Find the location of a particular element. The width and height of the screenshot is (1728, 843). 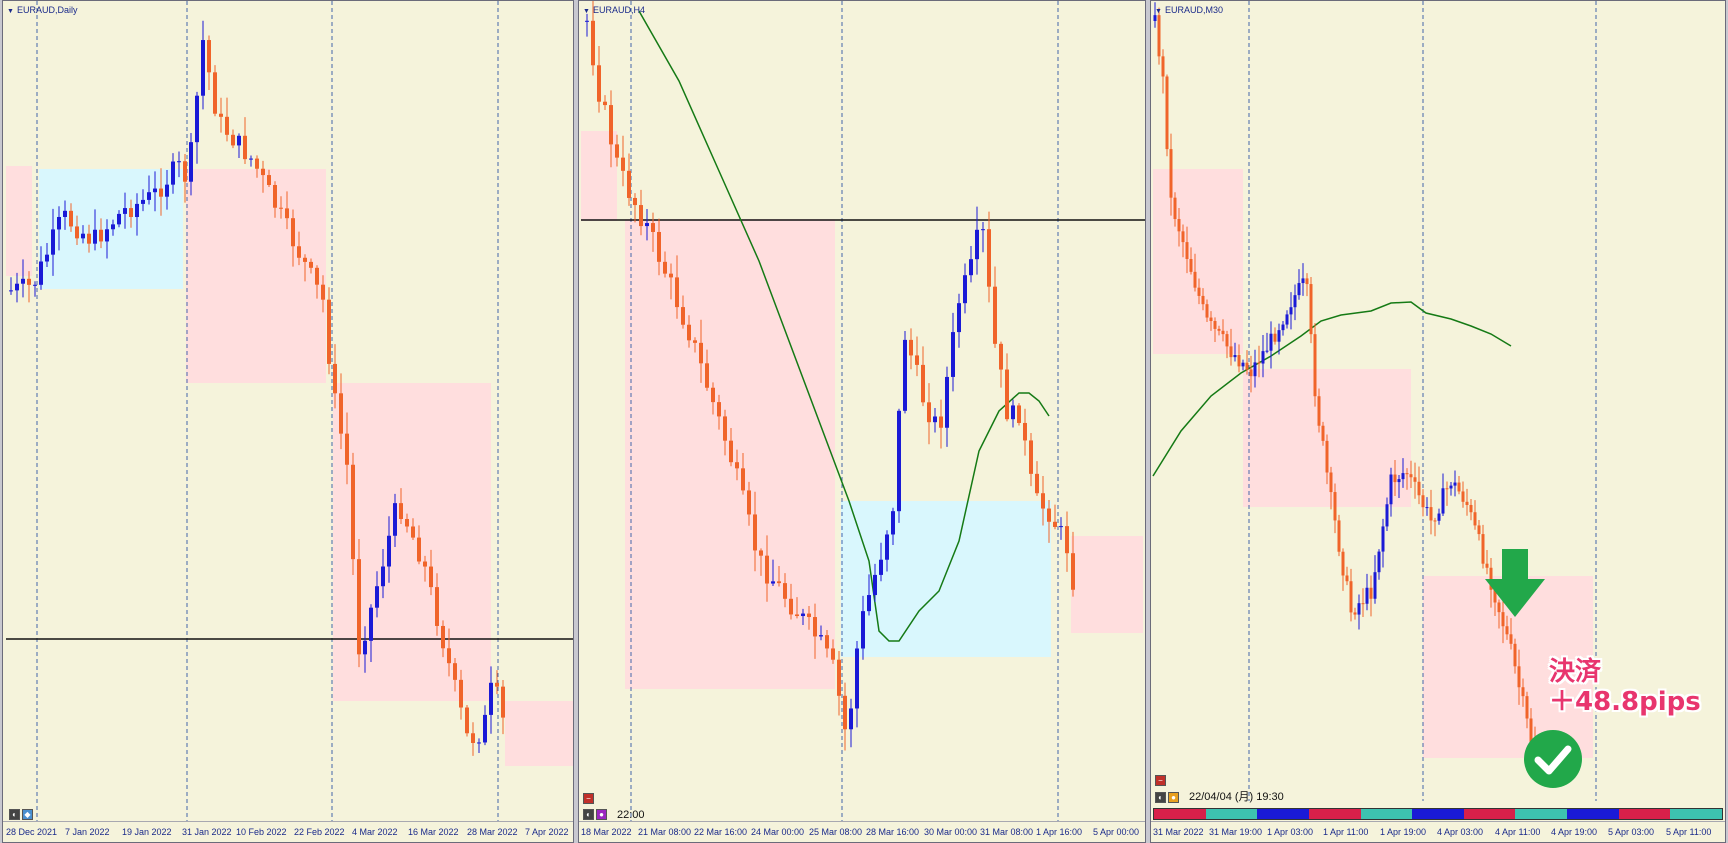

chart-title: ▼ EURAUD,Daily is located at coordinates (42, 10).